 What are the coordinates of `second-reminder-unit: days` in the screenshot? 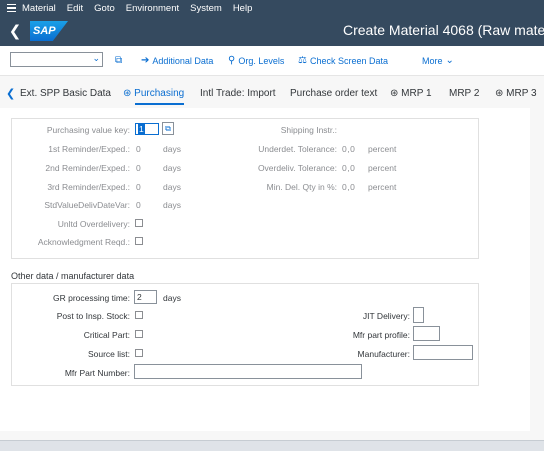 It's located at (172, 168).